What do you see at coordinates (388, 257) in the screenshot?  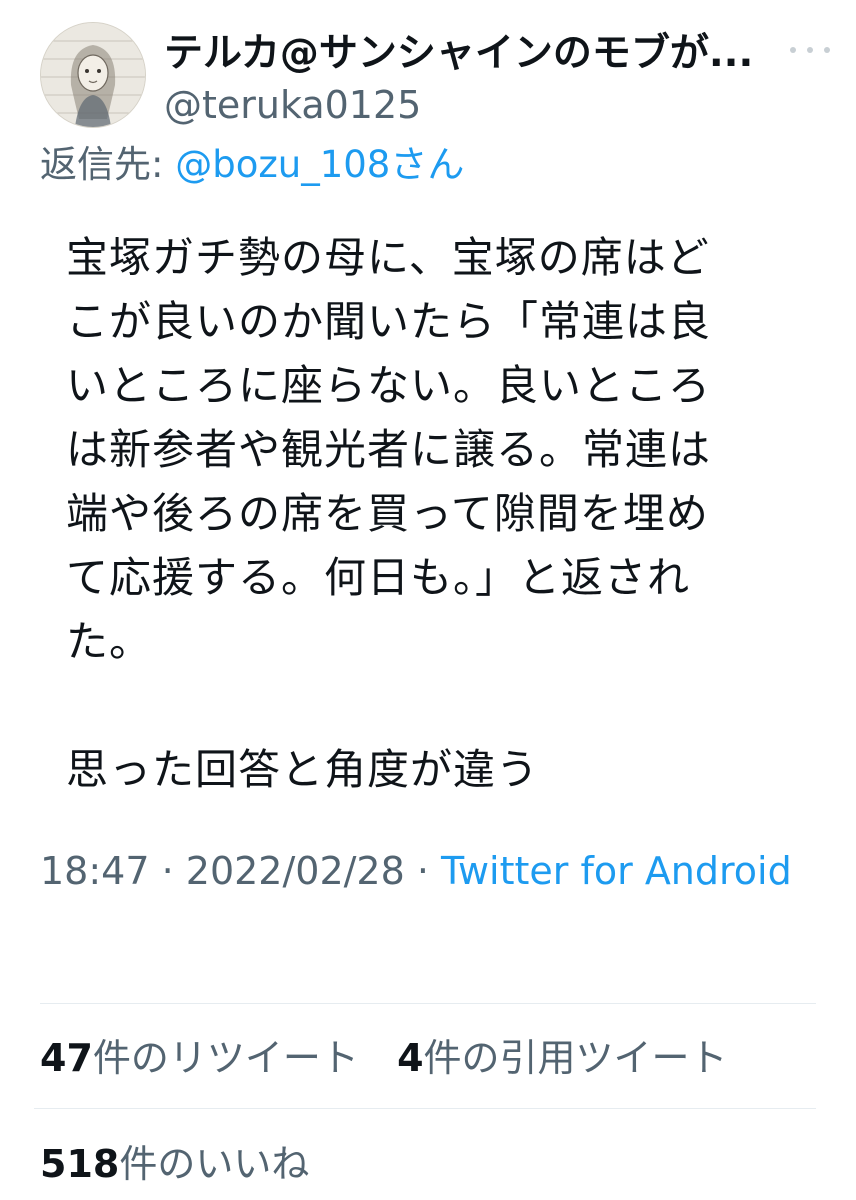 I see `tweet-line: 宝塚ガチ勢の母に、宝塚の席はど` at bounding box center [388, 257].